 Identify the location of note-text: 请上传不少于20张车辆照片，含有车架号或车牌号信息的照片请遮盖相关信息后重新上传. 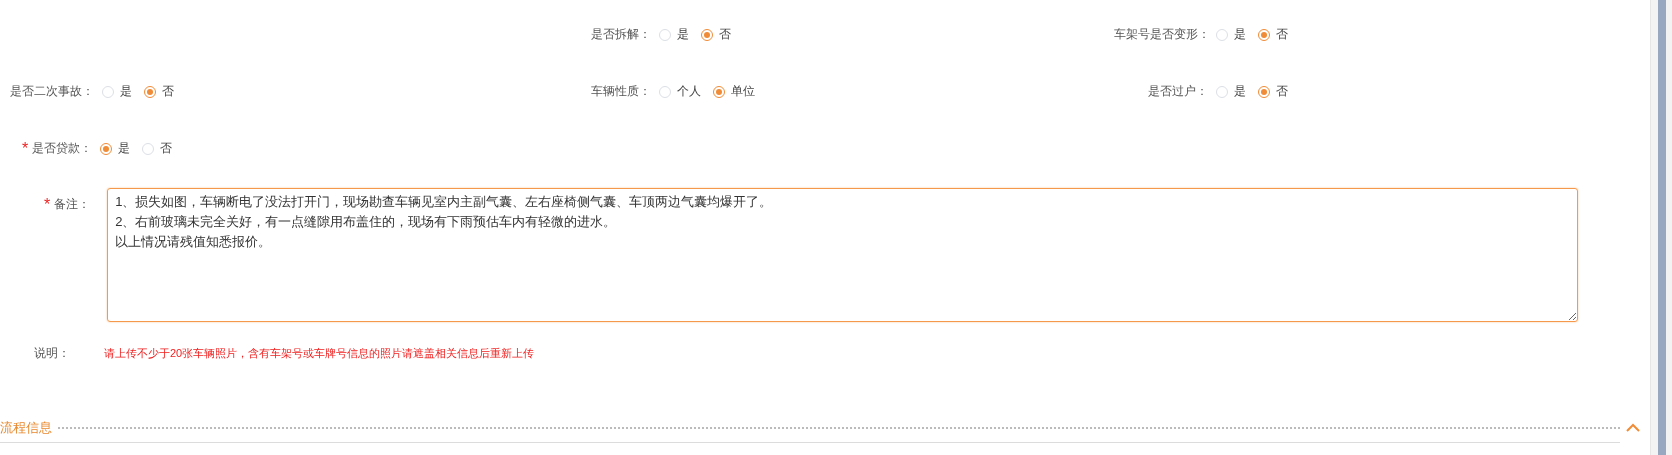
(319, 353).